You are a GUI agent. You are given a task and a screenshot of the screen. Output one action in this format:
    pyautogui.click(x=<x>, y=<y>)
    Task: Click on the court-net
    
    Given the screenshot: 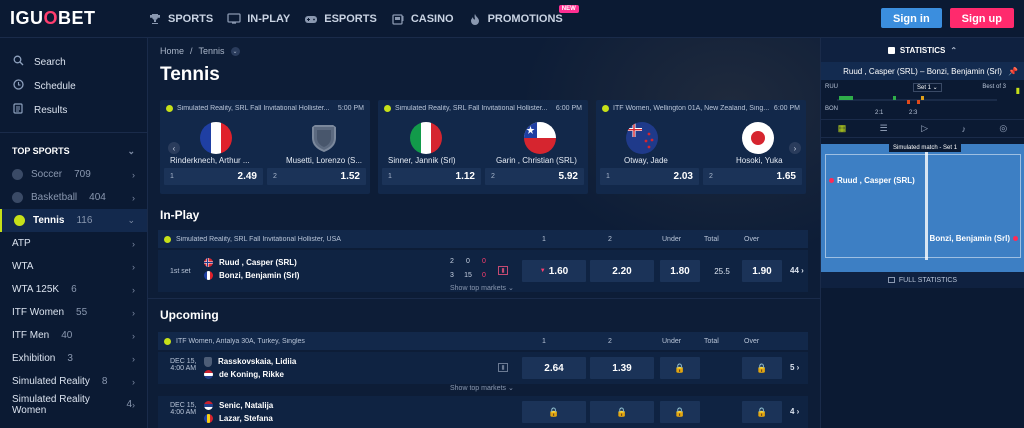 What is the action you would take?
    pyautogui.click(x=926, y=206)
    